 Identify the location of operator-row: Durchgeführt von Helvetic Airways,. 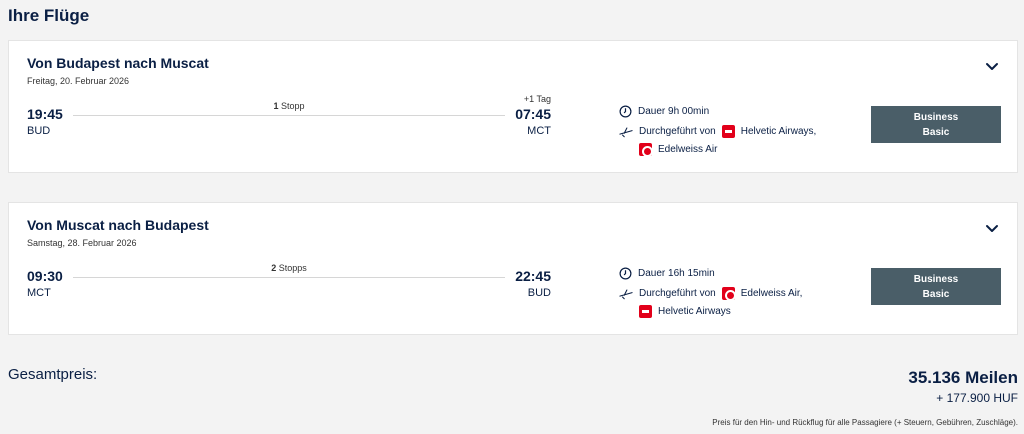
(717, 131).